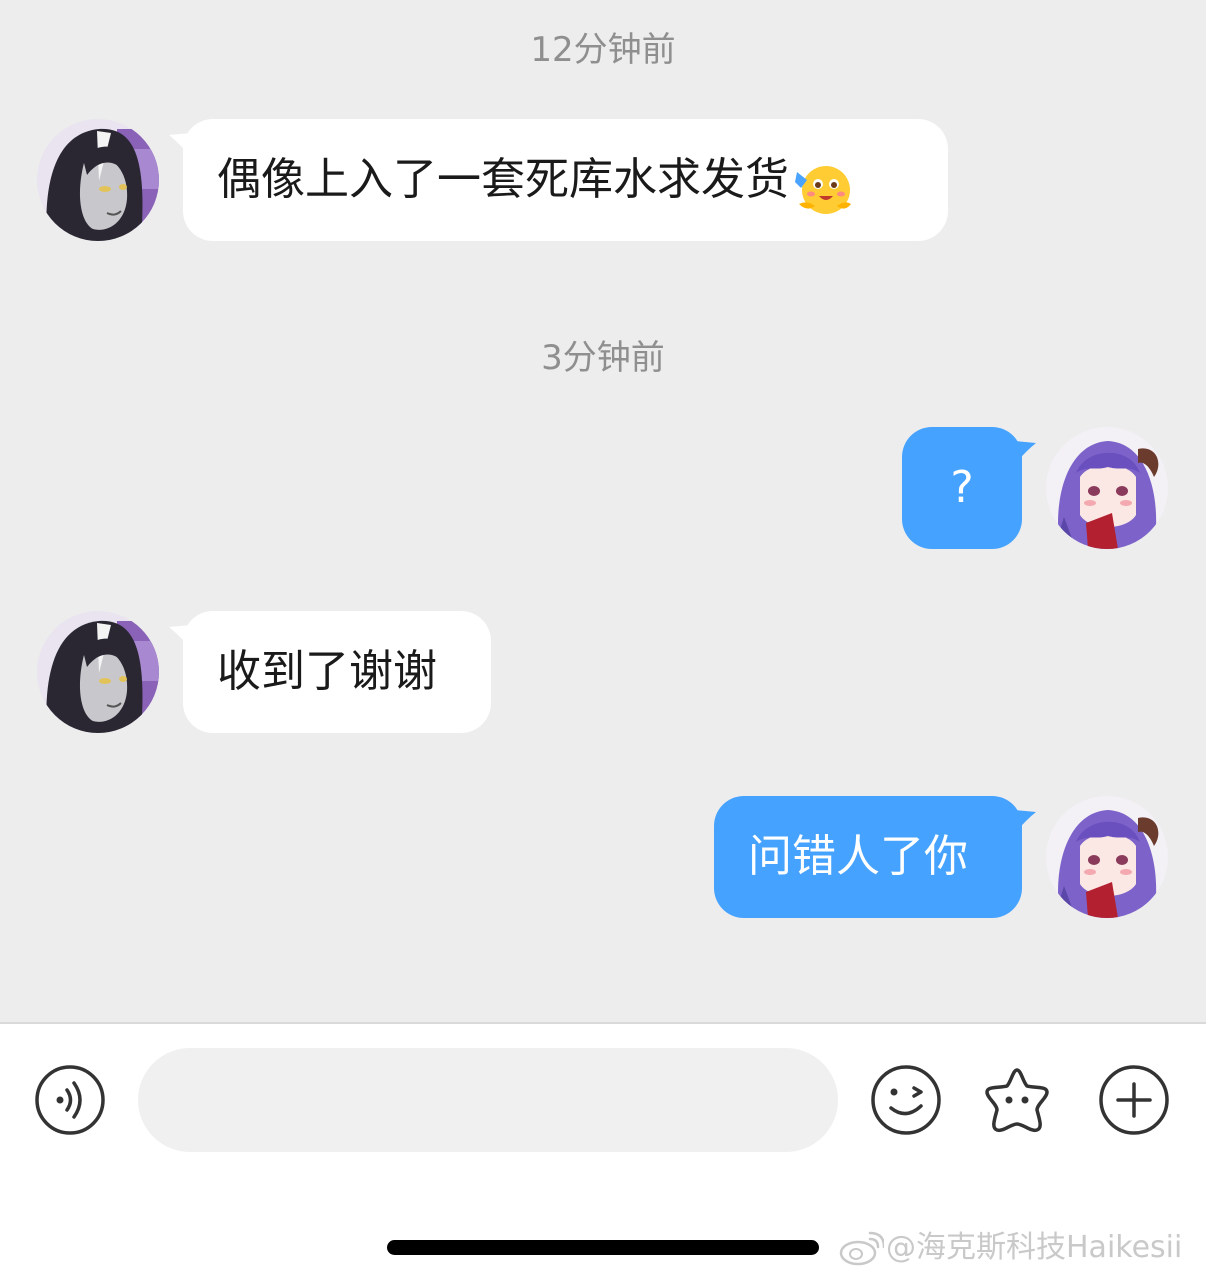 This screenshot has width=1206, height=1282. What do you see at coordinates (327, 671) in the screenshot?
I see `message-text: 收到了谢谢` at bounding box center [327, 671].